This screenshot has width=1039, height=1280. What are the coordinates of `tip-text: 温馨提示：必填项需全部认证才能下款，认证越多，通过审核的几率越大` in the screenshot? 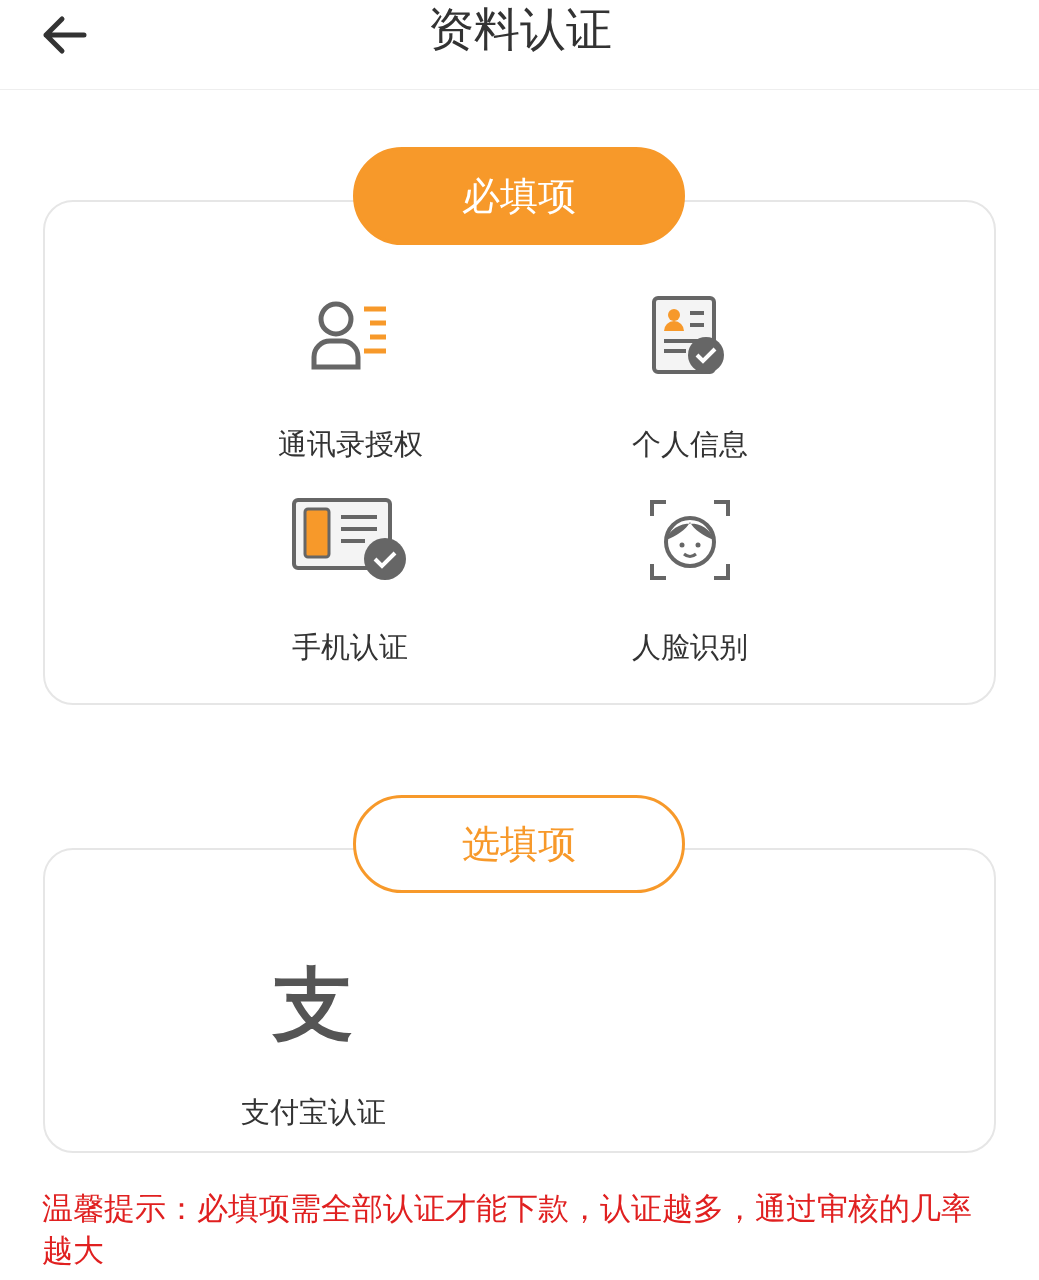 It's located at (507, 1229).